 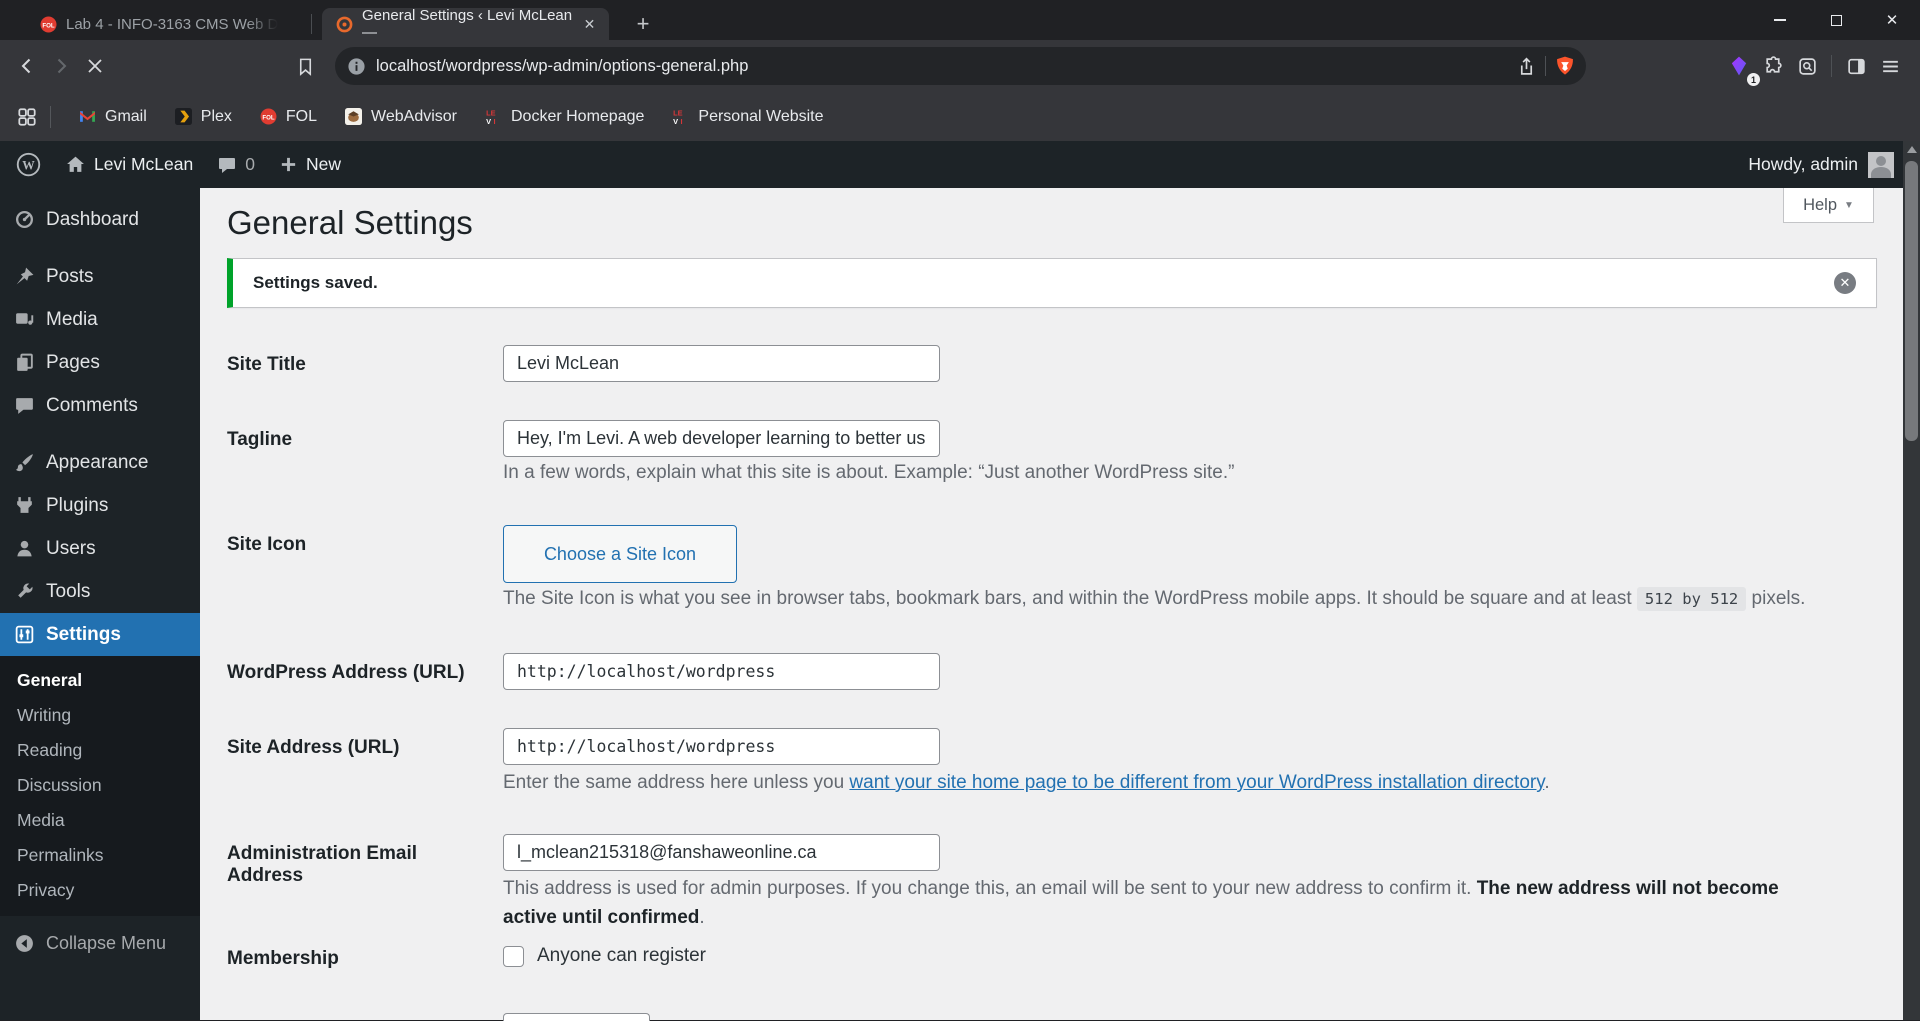 What do you see at coordinates (26, 164) in the screenshot?
I see `wp-logo-menu: W` at bounding box center [26, 164].